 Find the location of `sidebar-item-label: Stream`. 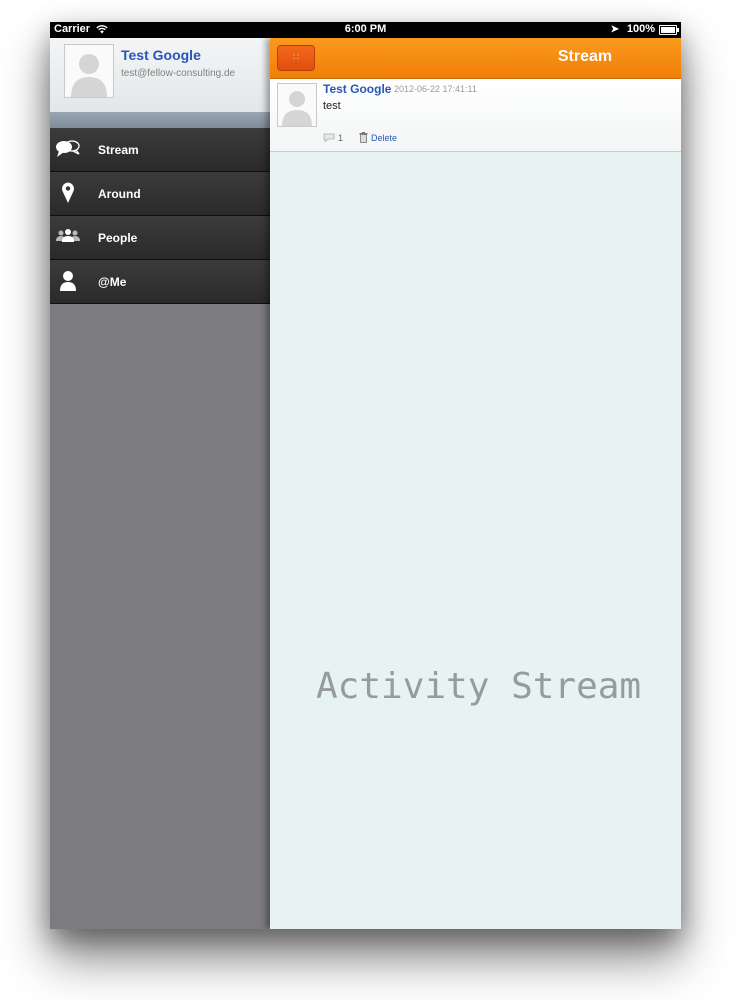

sidebar-item-label: Stream is located at coordinates (118, 150).